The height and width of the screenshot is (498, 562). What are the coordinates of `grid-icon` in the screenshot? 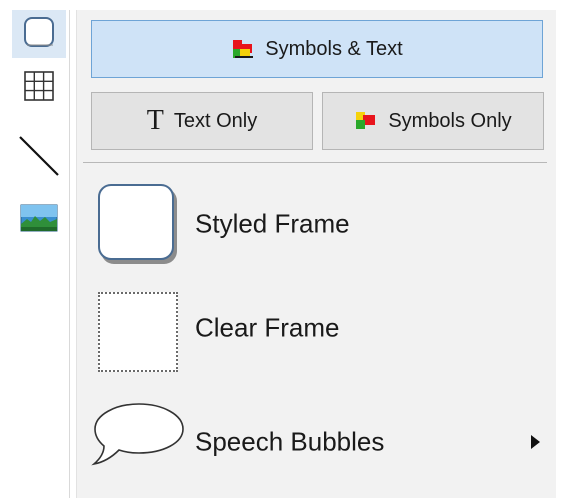 It's located at (39, 88).